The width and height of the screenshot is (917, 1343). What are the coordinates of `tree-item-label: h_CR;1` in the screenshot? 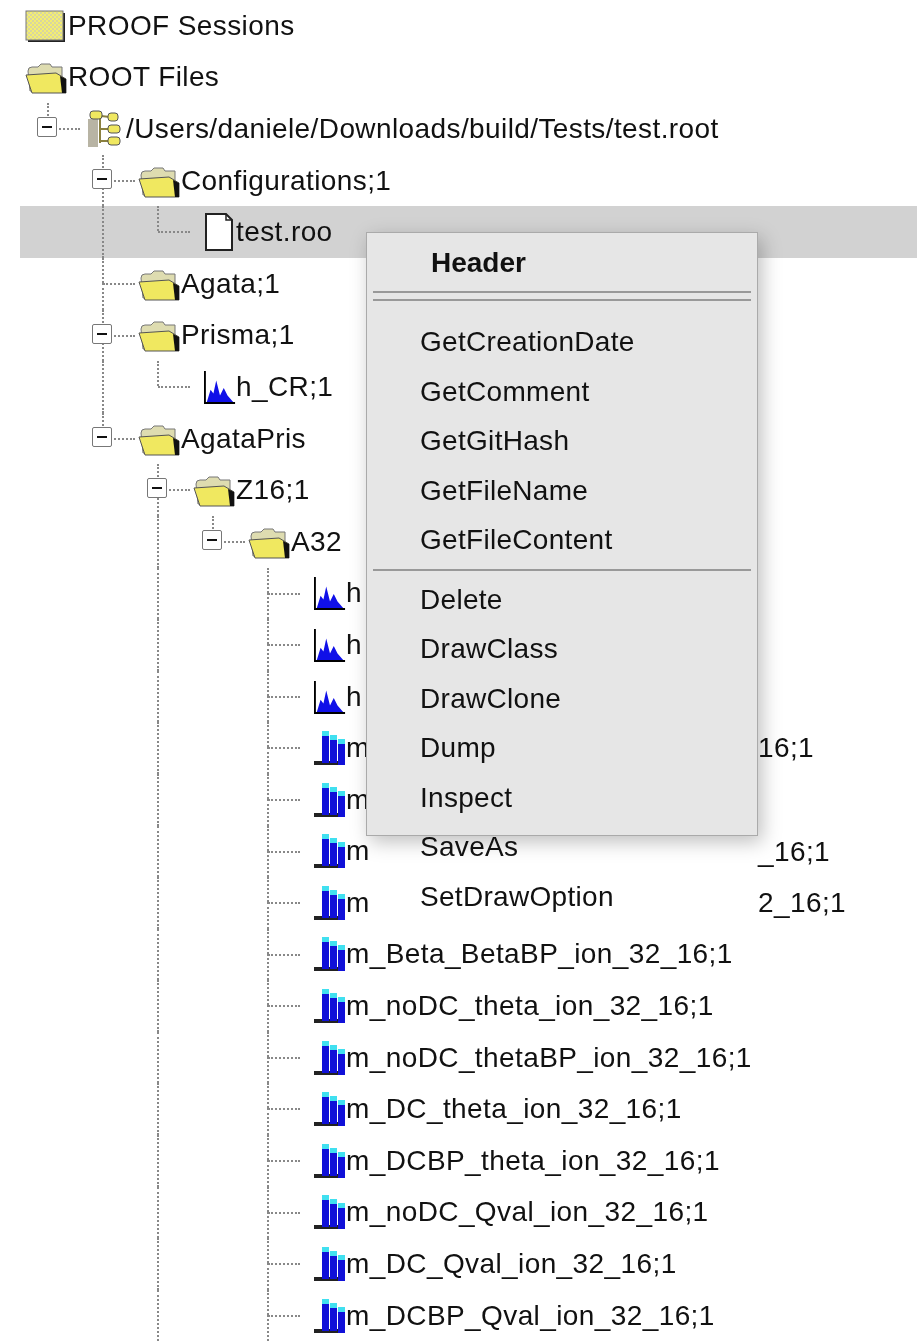 It's located at (285, 386).